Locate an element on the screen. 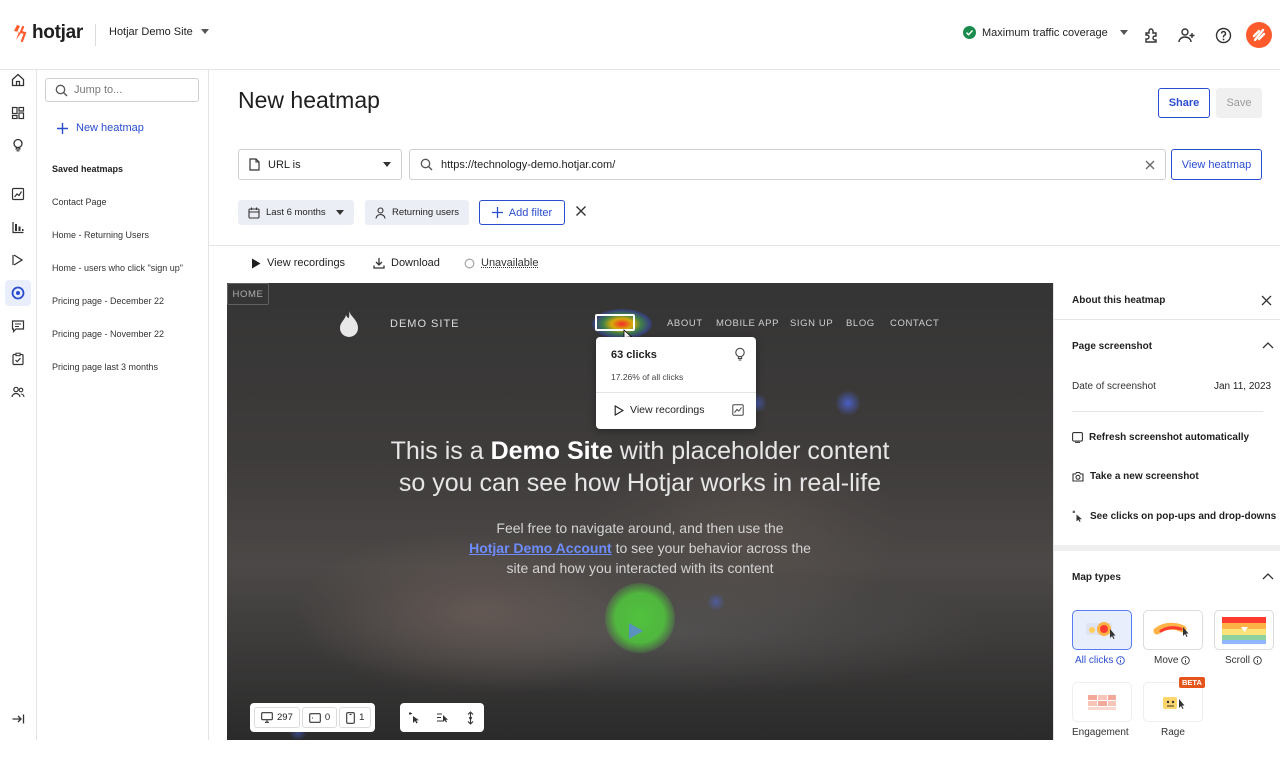 The width and height of the screenshot is (1280, 758). take-screenshot-button: Take a new screenshot is located at coordinates (1135, 476).